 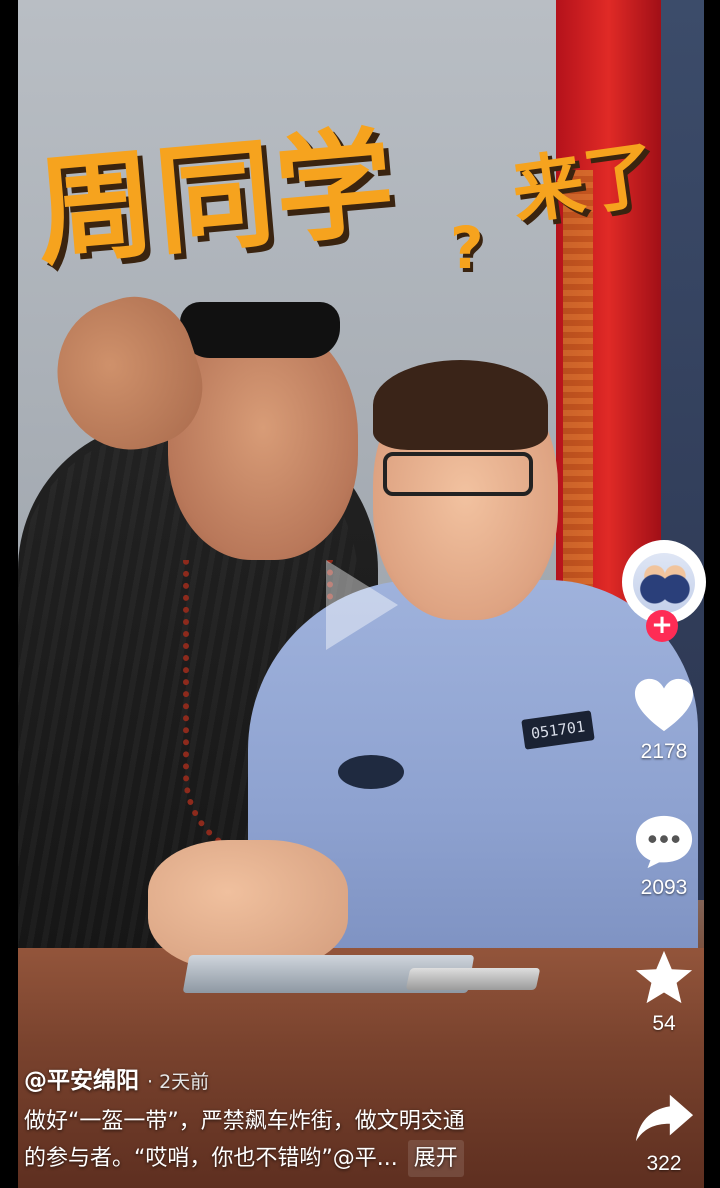 I want to click on share-count: 322, so click(x=664, y=1163).